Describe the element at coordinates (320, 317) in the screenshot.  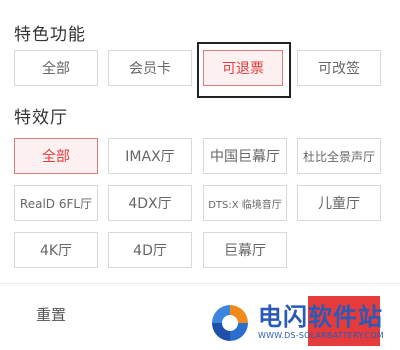
I see `watermark-title: 电闪软件站` at that location.